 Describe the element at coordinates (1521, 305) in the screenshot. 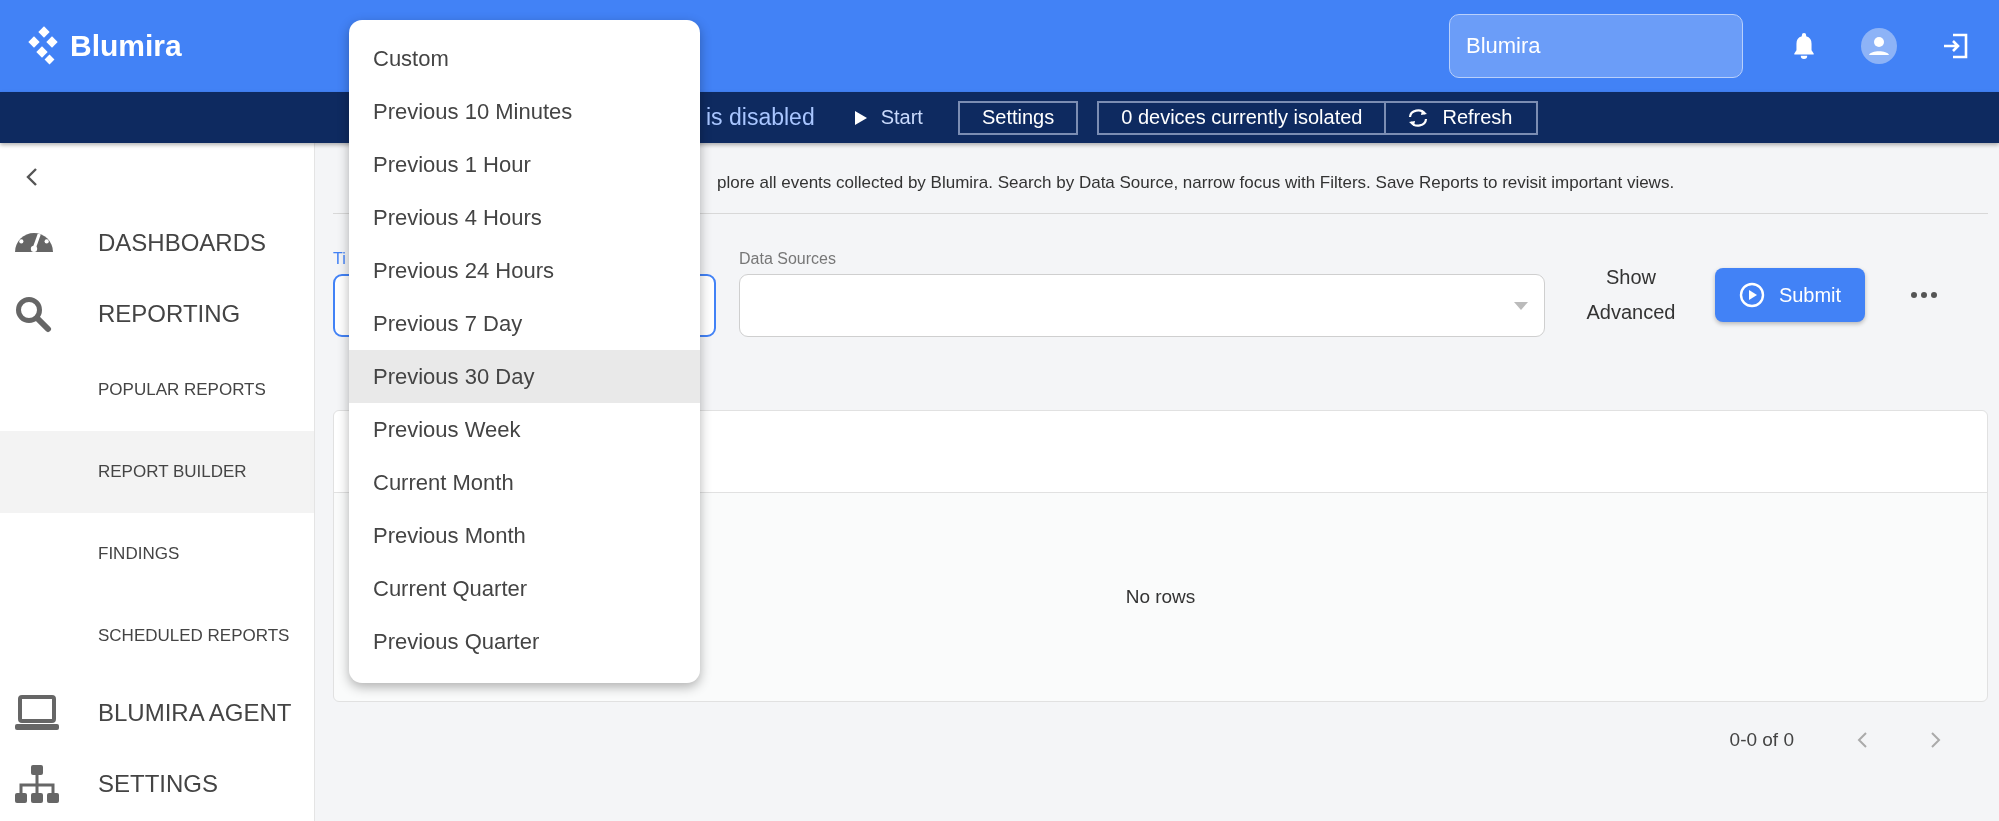

I see `dropdown-caret-icon` at that location.